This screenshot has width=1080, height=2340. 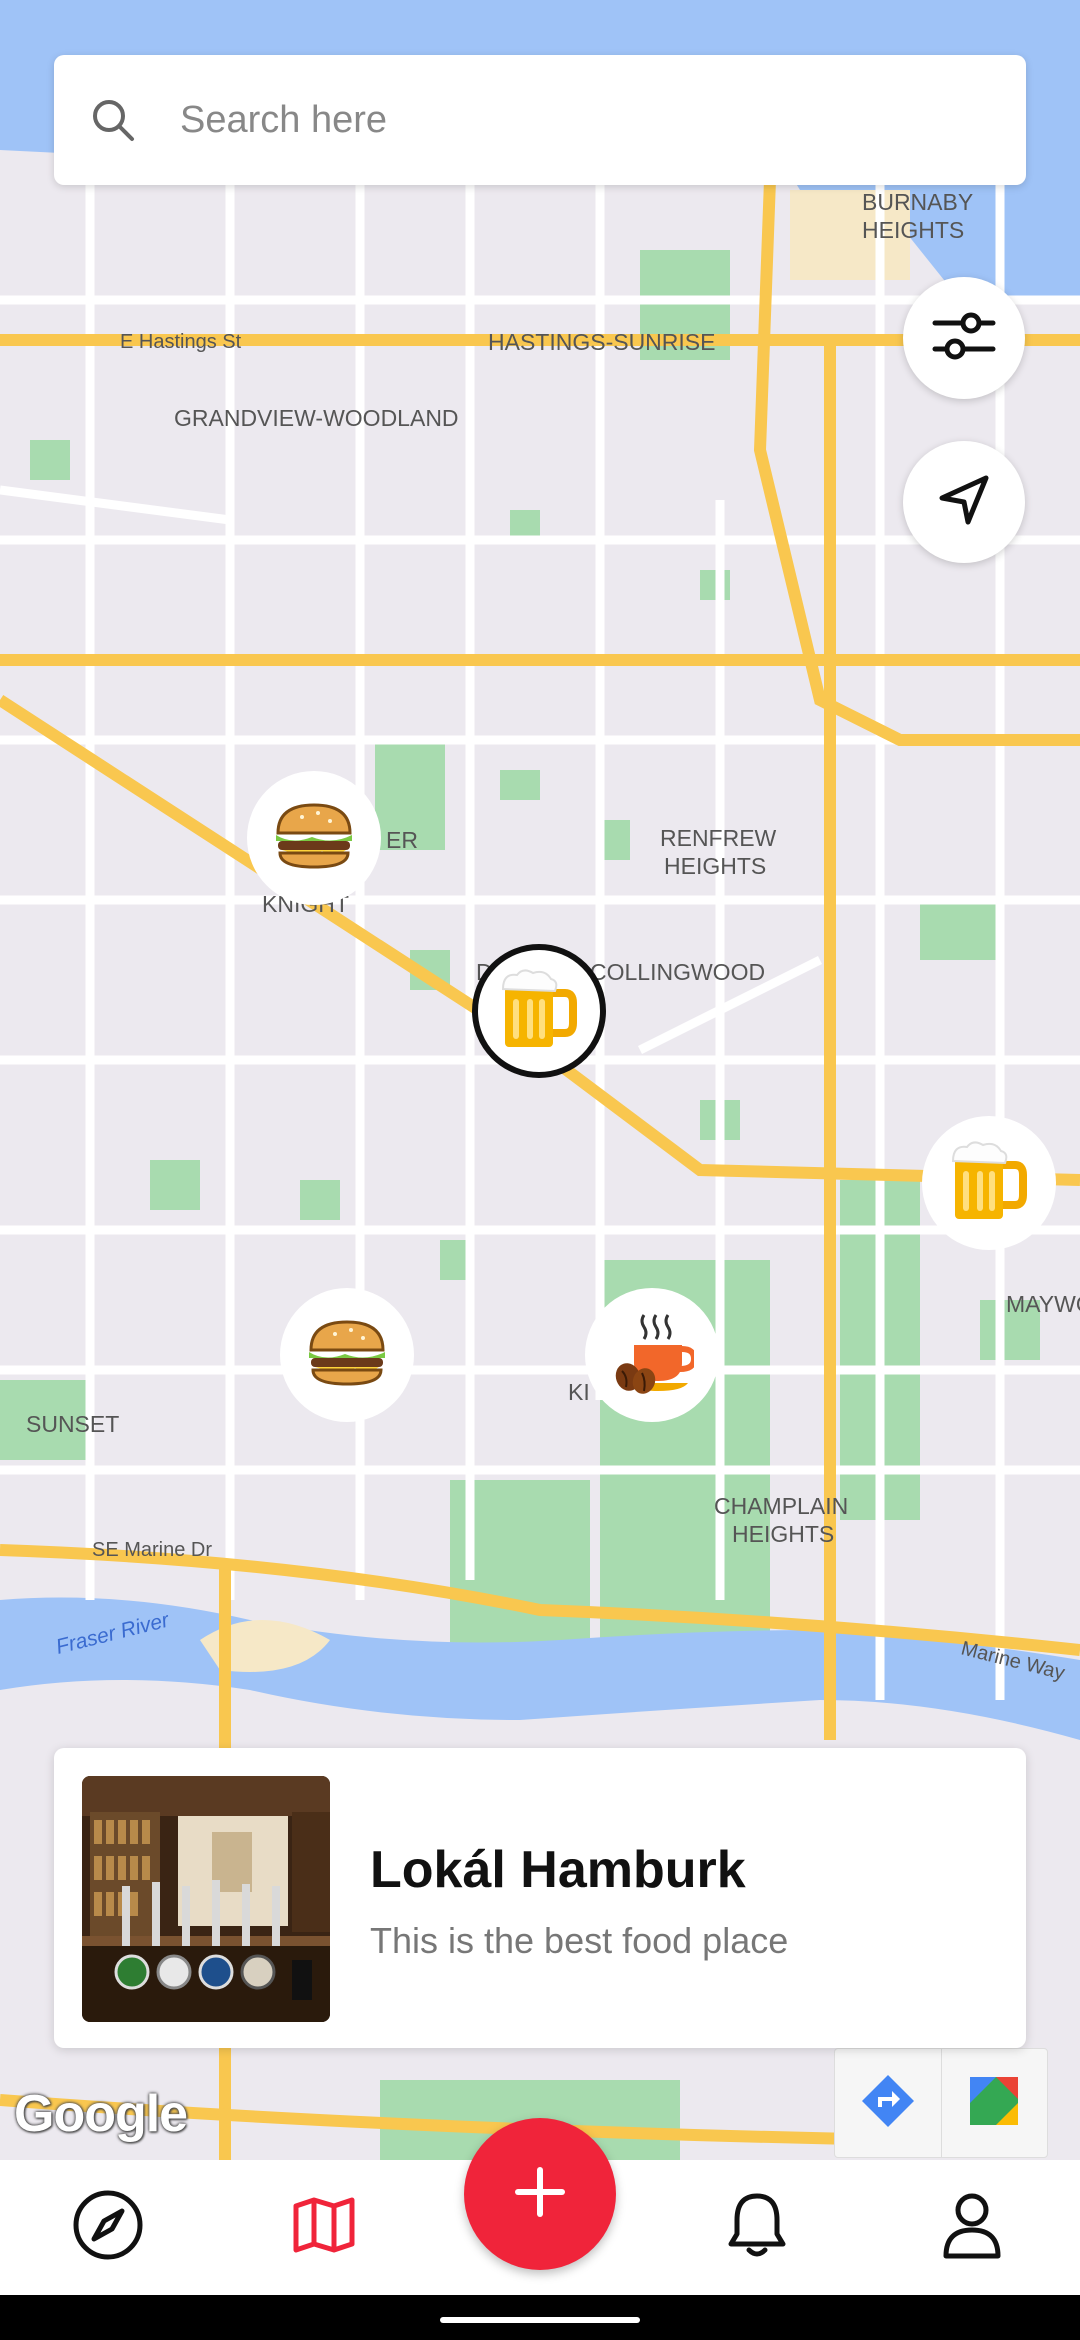 I want to click on google-logo: Google, so click(x=101, y=2114).